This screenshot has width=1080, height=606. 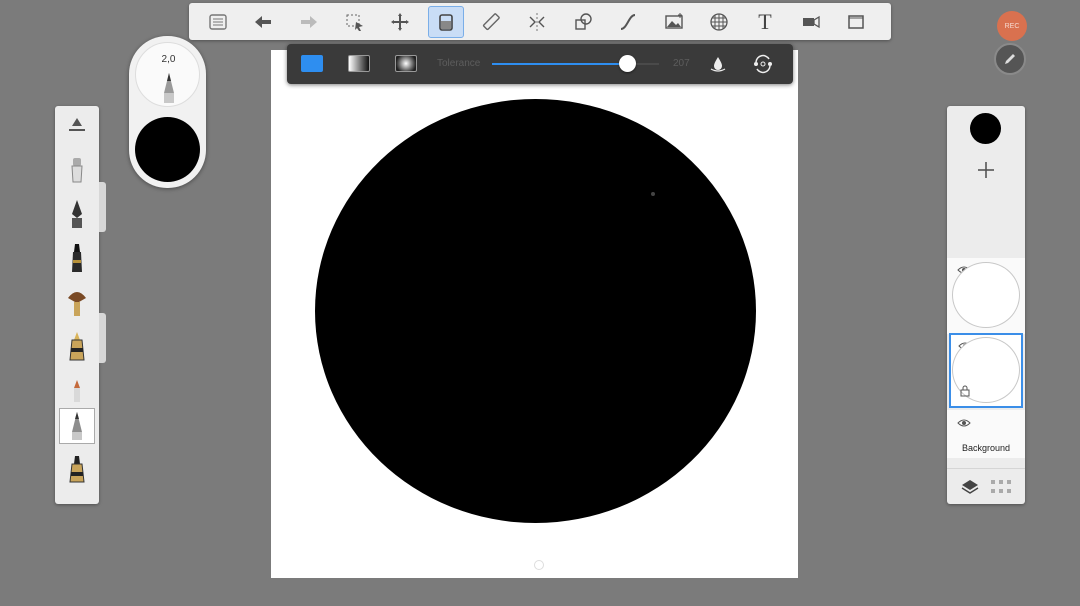 I want to click on menu-list-button, so click(x=218, y=22).